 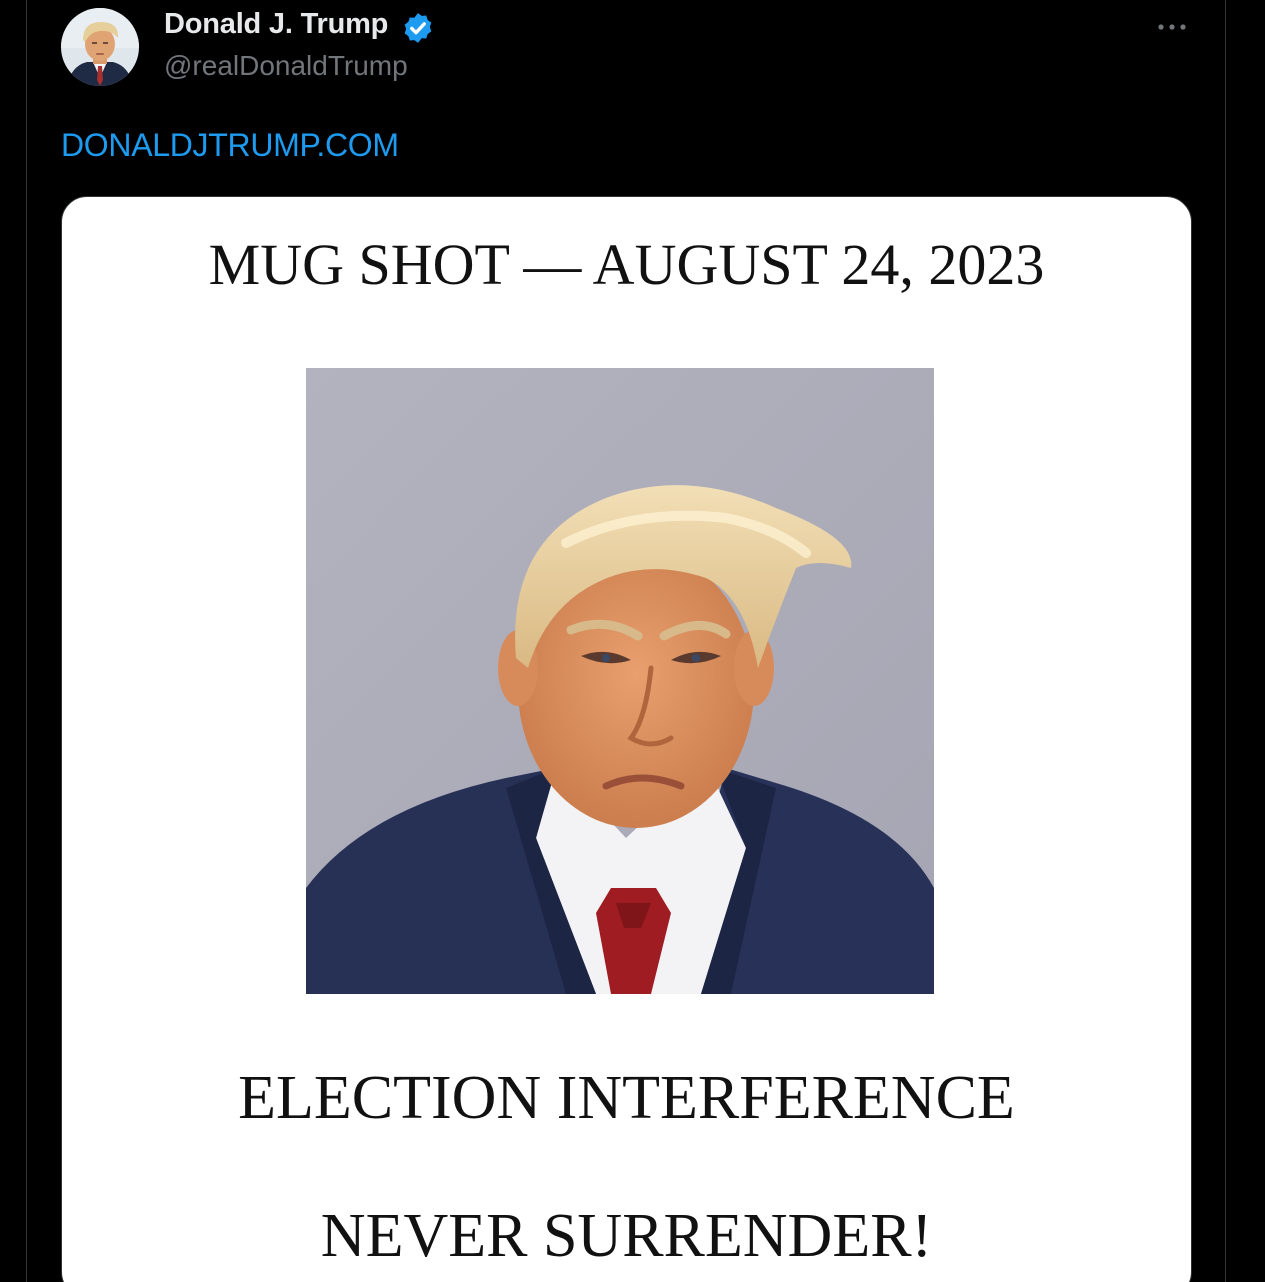 I want to click on avatar, so click(x=100, y=47).